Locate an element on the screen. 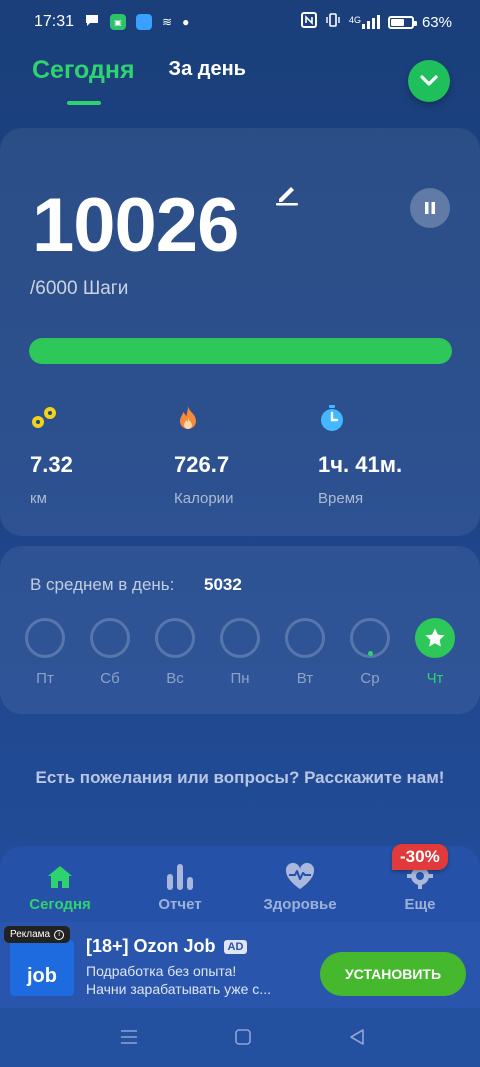 The image size is (480, 1067). ad-app-logo: job is located at coordinates (42, 968).